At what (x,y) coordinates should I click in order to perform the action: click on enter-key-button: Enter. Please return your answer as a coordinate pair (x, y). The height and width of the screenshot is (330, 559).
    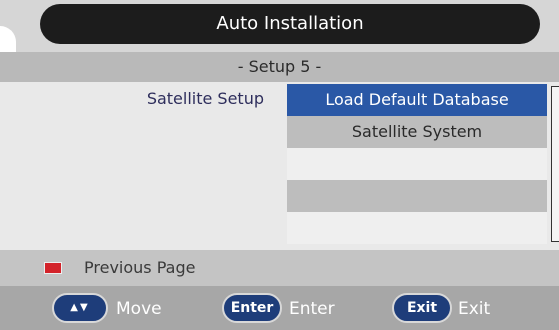
    Looking at the image, I should click on (252, 308).